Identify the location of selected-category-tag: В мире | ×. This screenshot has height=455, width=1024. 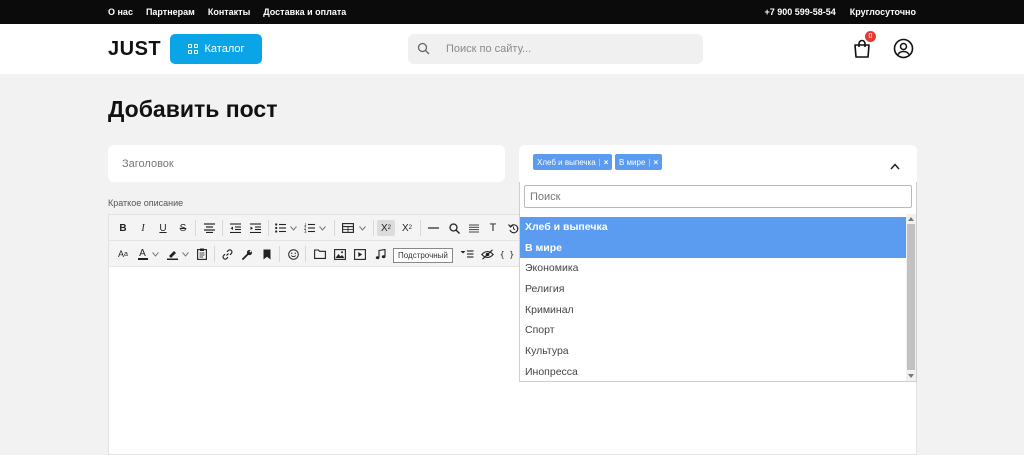
(639, 162).